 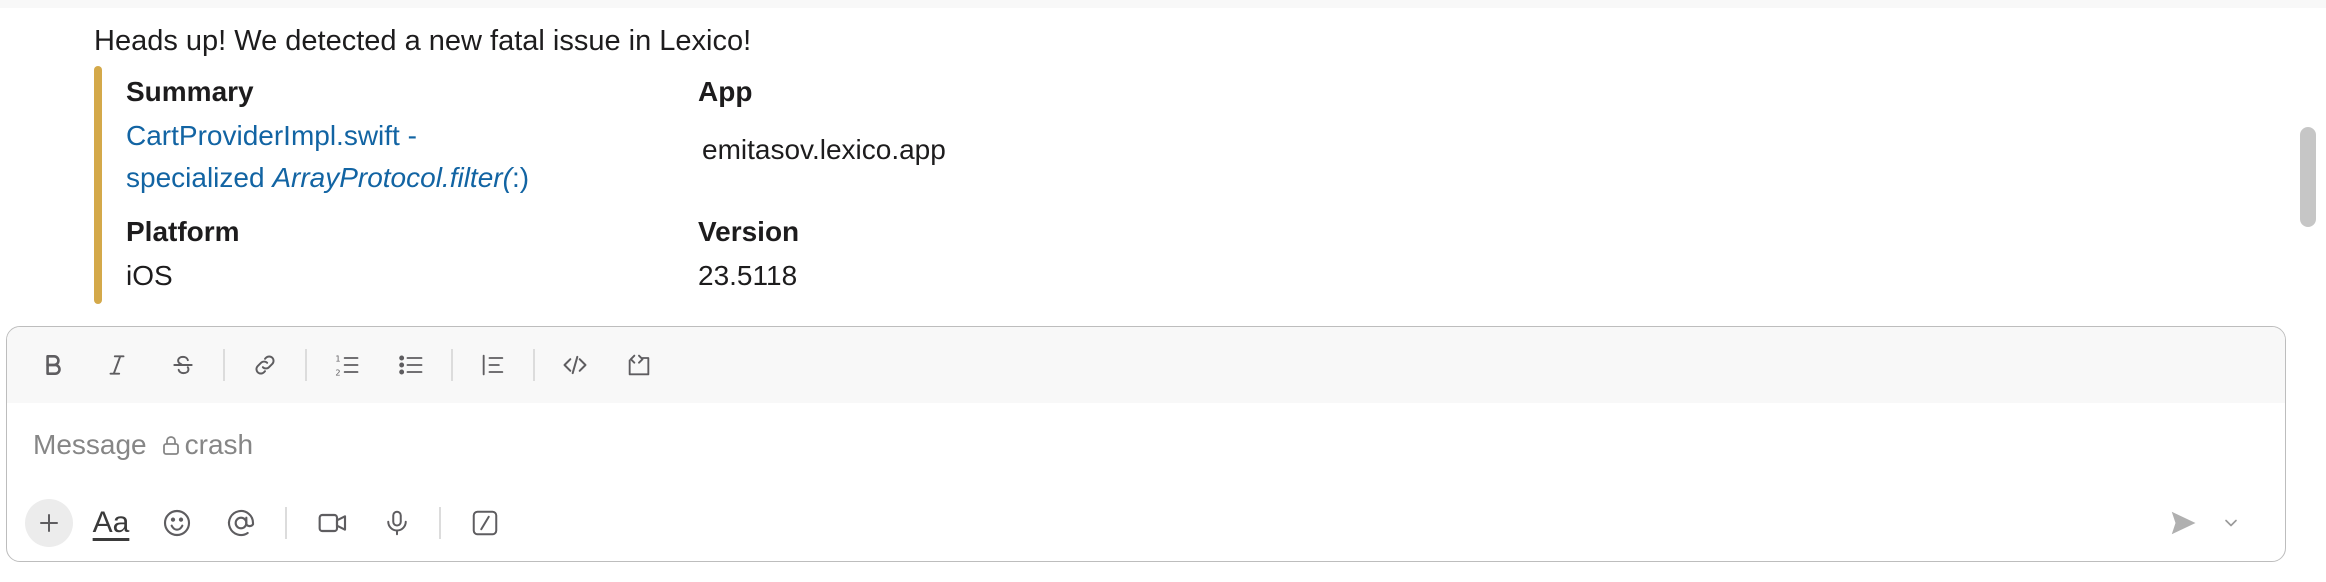 I want to click on microphone-icon, so click(x=397, y=523).